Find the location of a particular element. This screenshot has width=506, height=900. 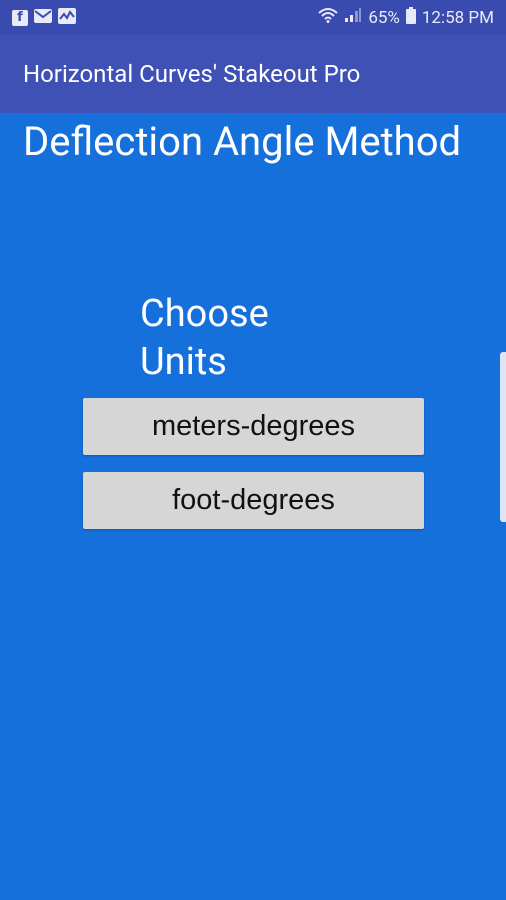

status-left-icons: f is located at coordinates (44, 17).